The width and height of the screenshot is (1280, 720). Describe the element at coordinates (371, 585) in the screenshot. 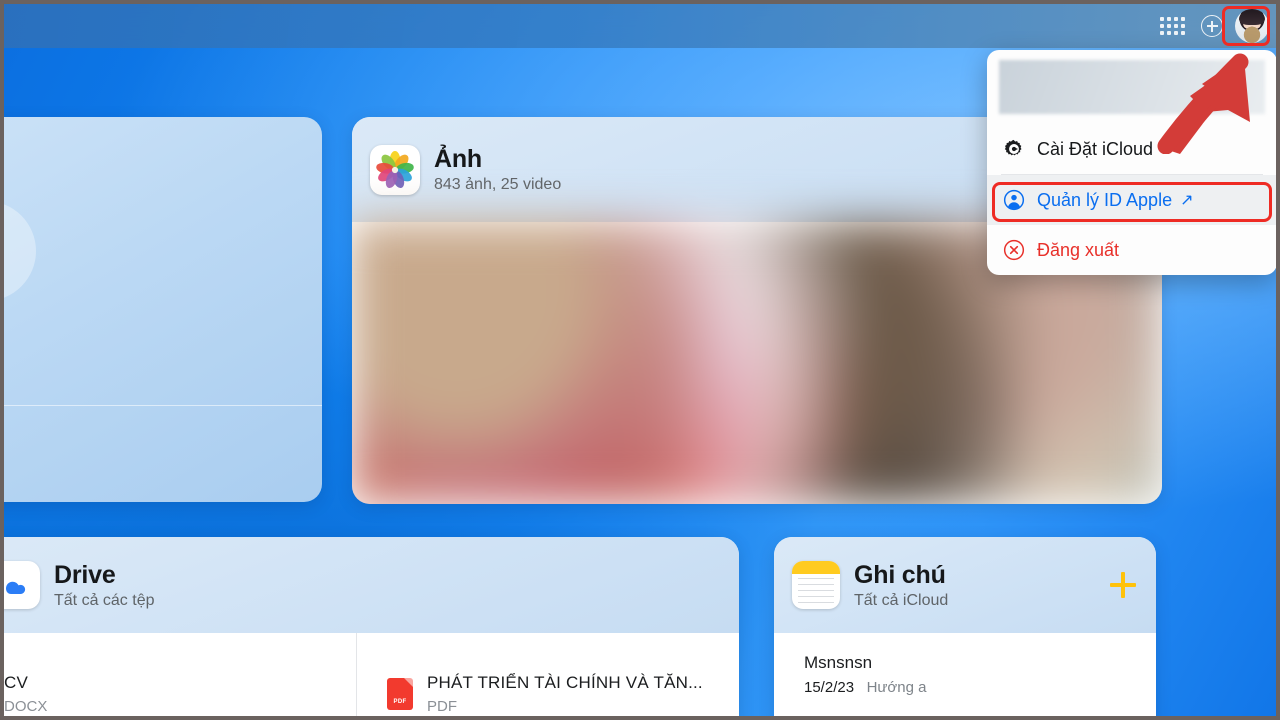

I see `drive-card-header: Drive Tất cả các tệp` at that location.